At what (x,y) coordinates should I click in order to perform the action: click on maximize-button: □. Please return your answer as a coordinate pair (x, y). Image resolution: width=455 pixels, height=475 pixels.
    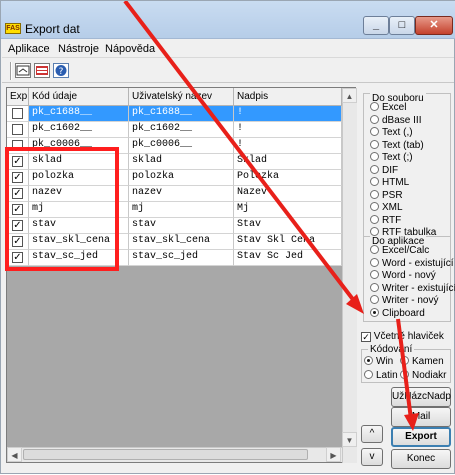
    Looking at the image, I should click on (402, 25).